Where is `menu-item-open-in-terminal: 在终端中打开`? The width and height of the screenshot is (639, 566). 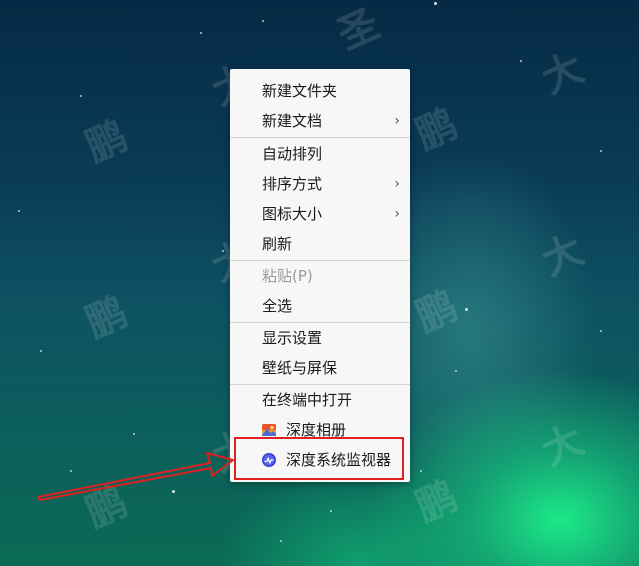 menu-item-open-in-terminal: 在终端中打开 is located at coordinates (320, 400).